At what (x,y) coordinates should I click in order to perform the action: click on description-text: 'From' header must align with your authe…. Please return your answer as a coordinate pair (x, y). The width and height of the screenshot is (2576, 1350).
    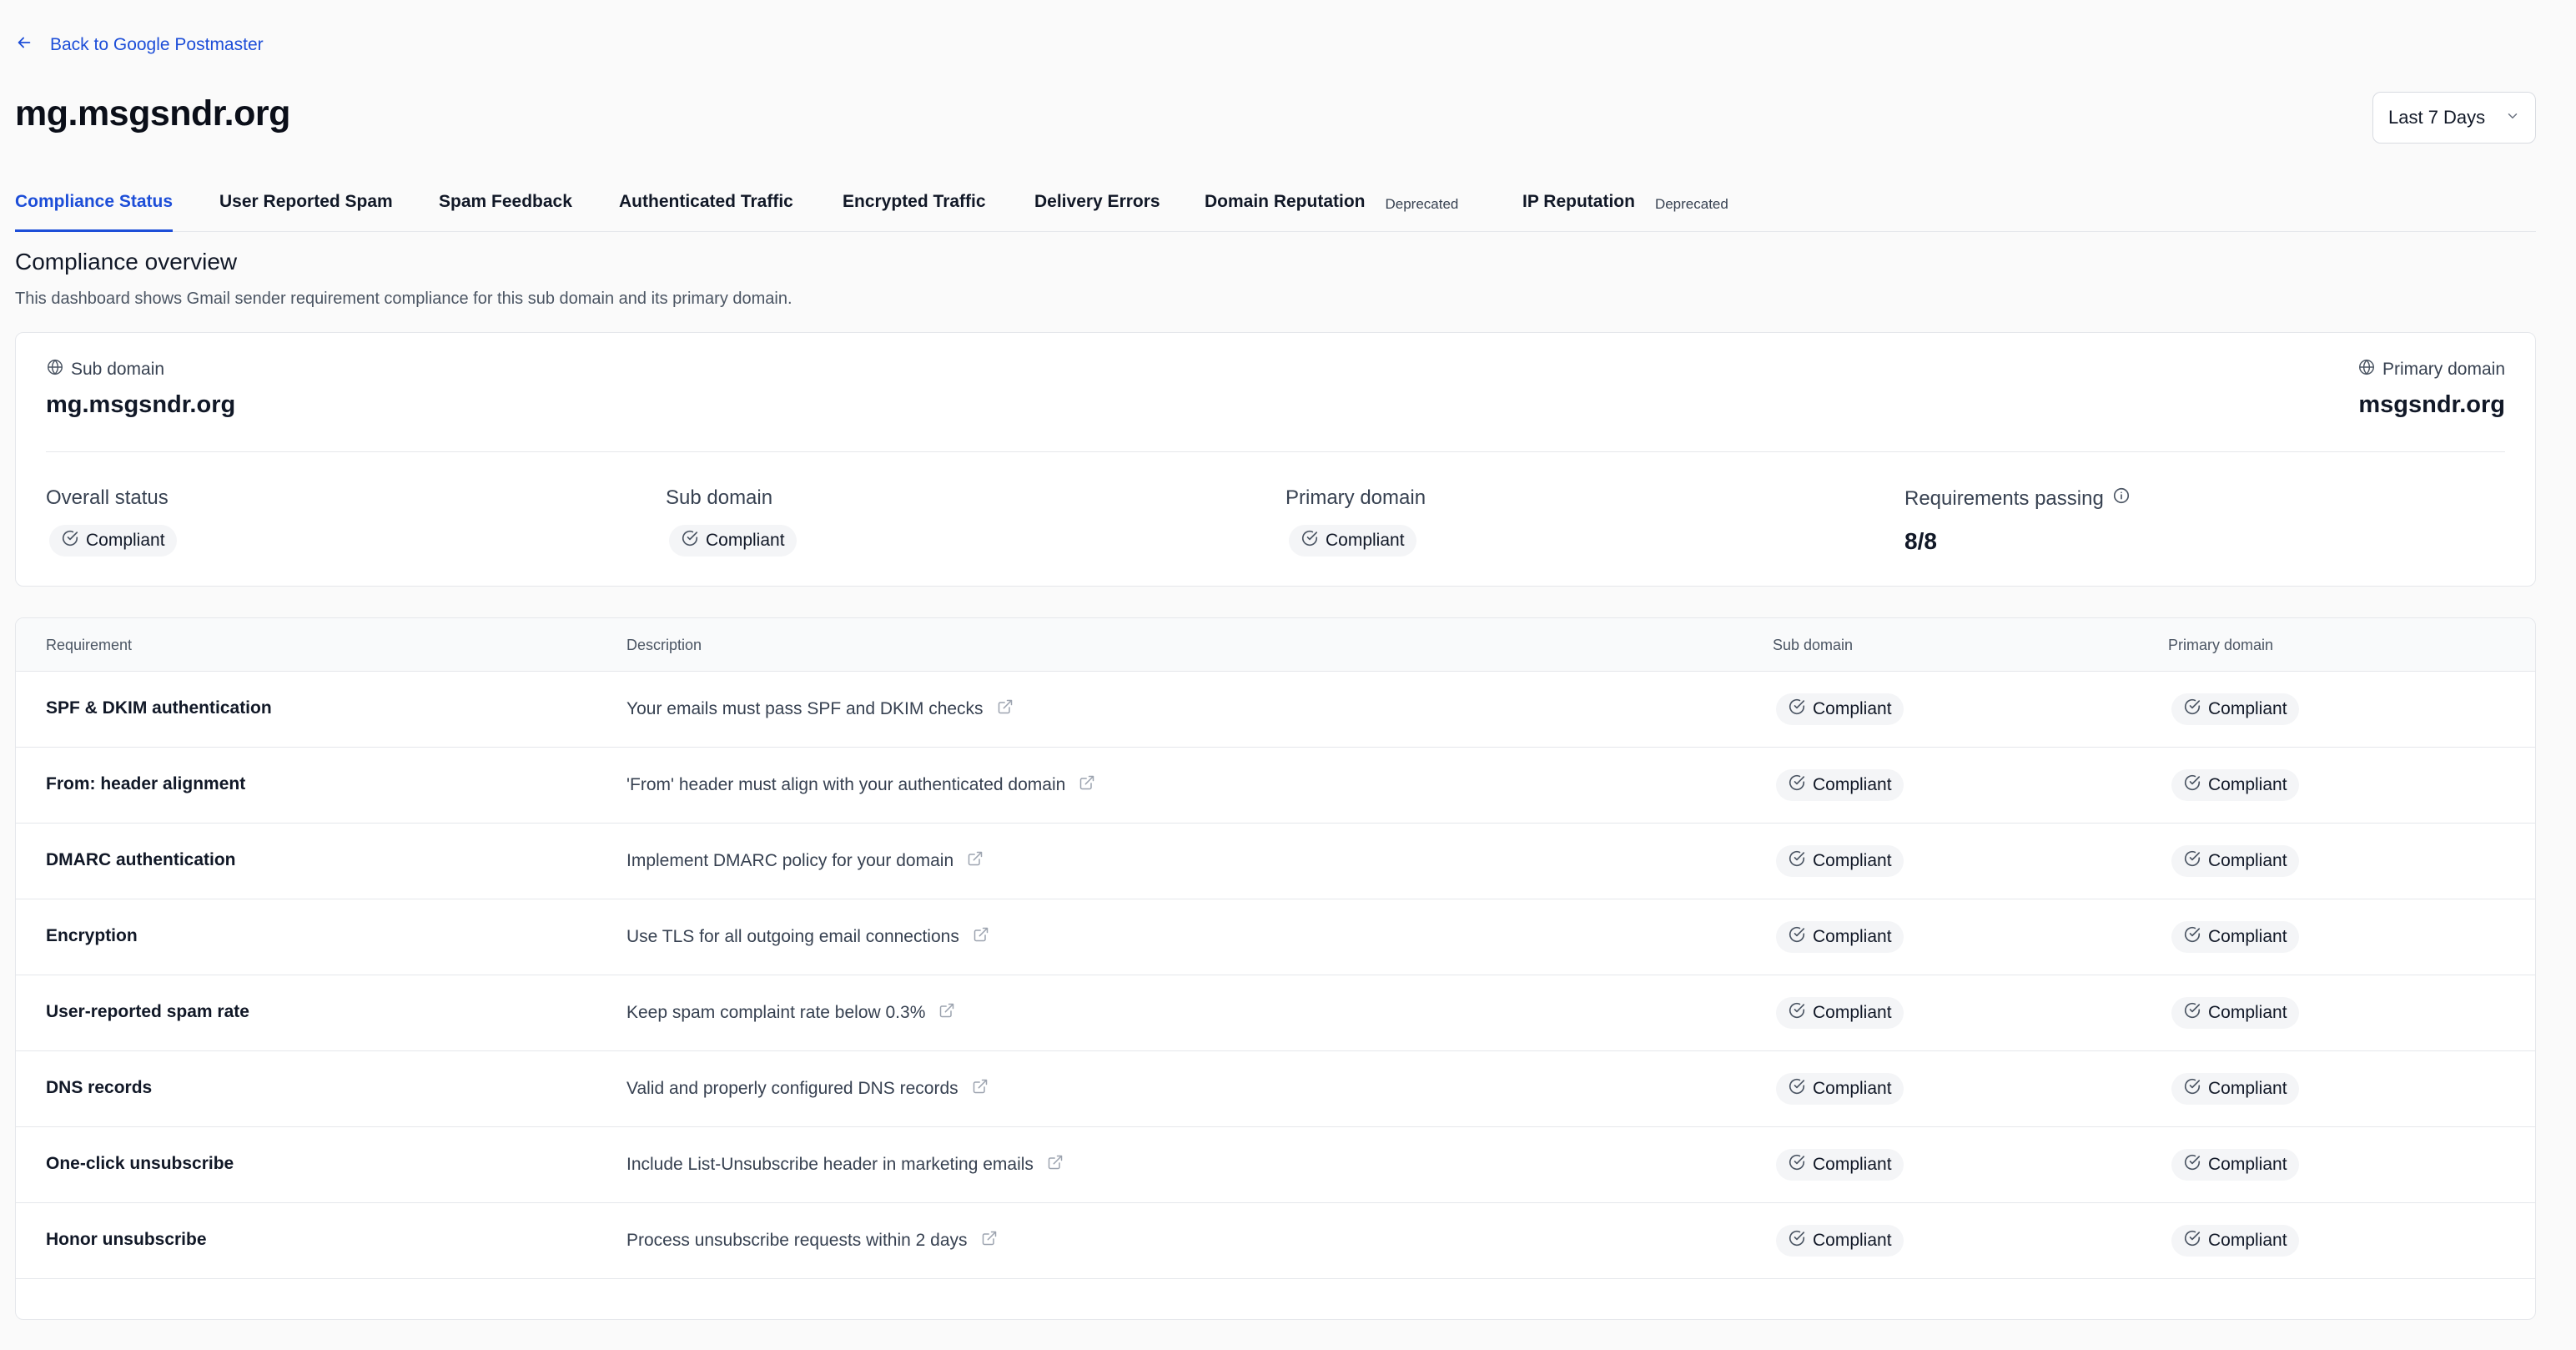
    Looking at the image, I should click on (846, 784).